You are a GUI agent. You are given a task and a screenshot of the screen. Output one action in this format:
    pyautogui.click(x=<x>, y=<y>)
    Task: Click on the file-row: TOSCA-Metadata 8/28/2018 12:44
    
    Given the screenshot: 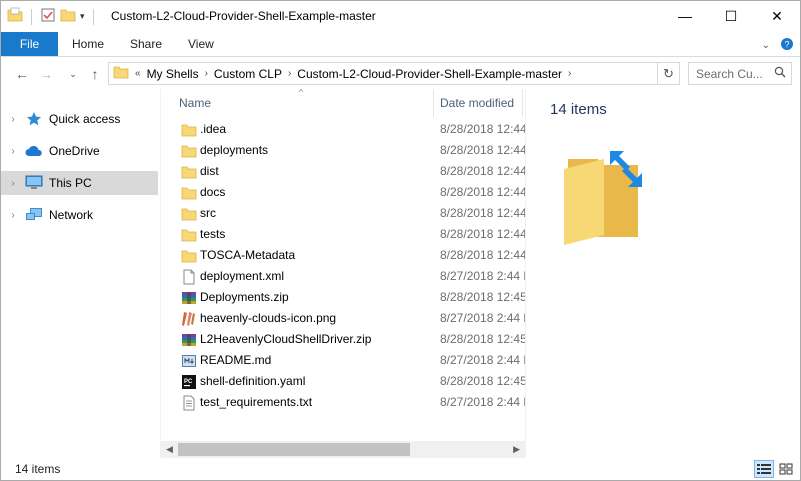 What is the action you would take?
    pyautogui.click(x=343, y=255)
    